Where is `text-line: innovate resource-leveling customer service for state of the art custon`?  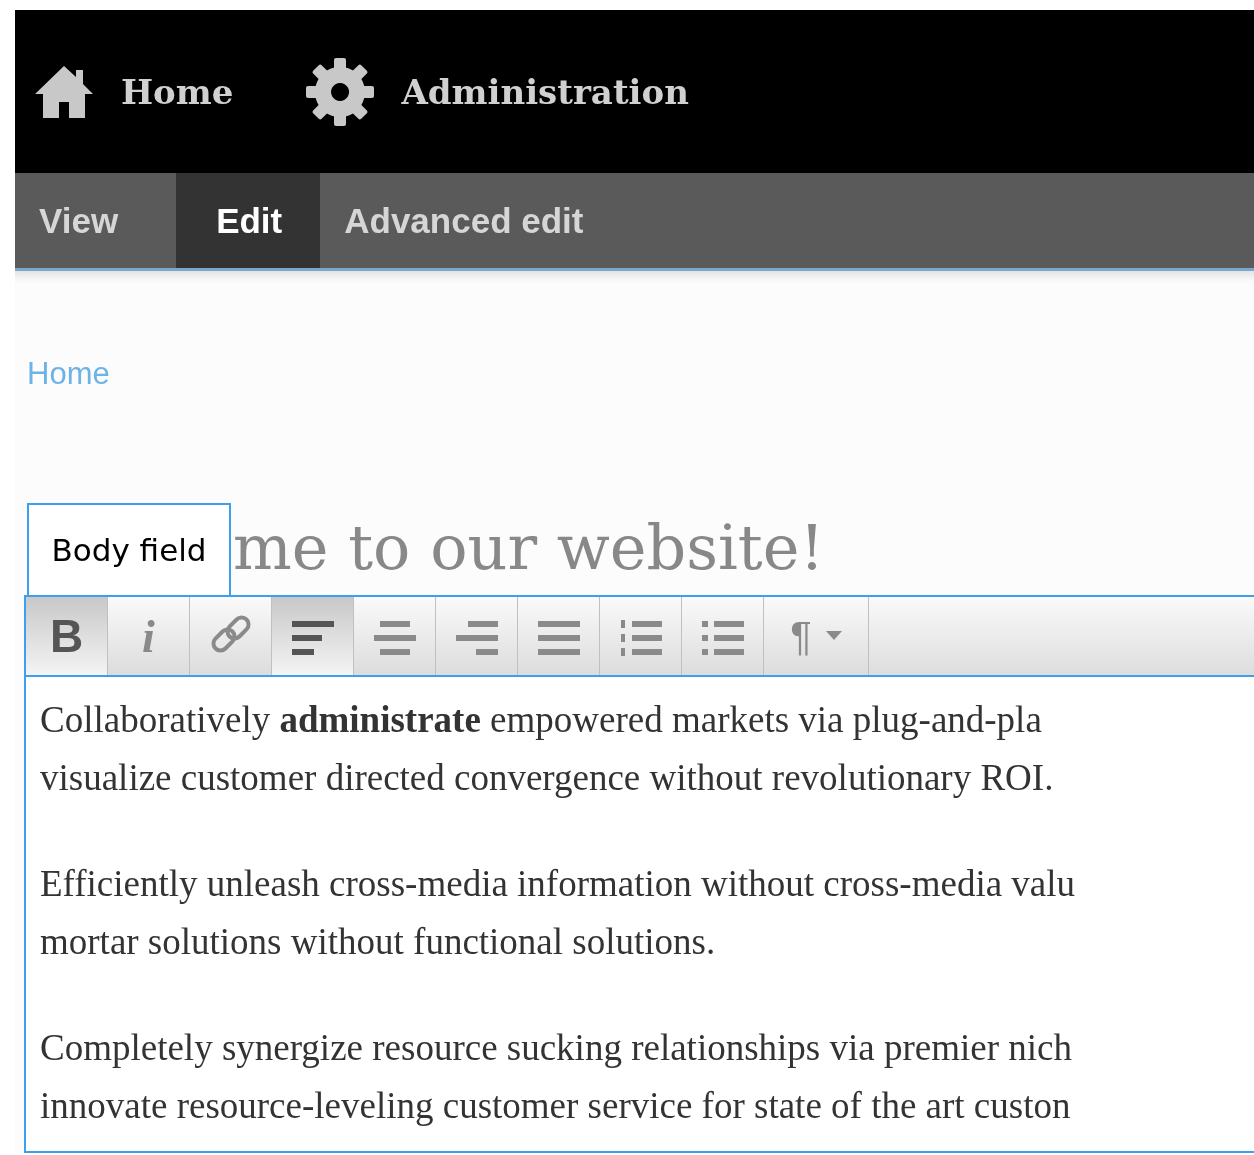 text-line: innovate resource-leveling customer service for state of the art custon is located at coordinates (556, 1106).